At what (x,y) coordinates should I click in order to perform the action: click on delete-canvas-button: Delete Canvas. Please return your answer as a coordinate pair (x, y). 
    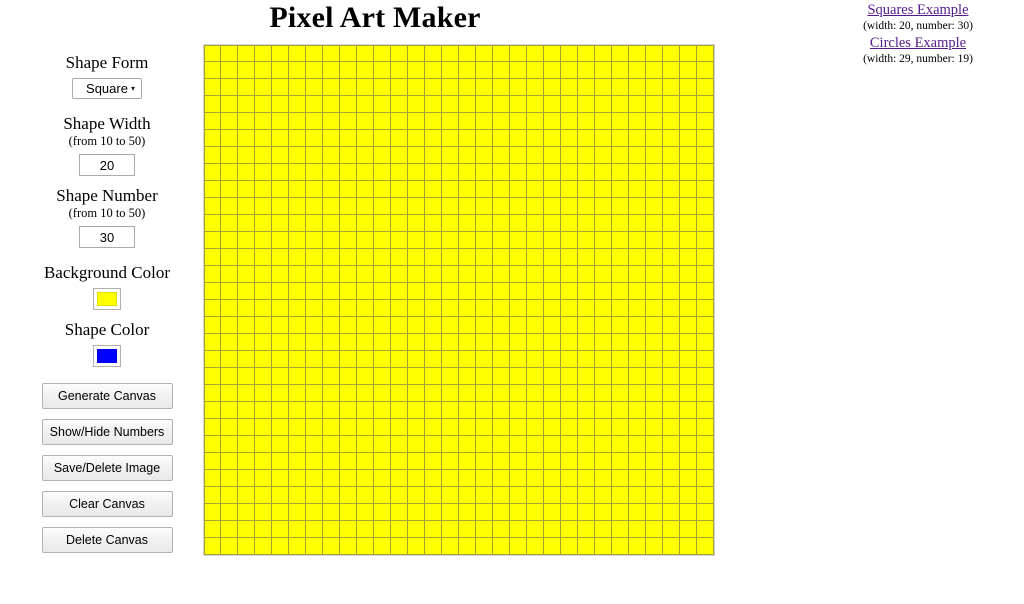
    Looking at the image, I should click on (107, 540).